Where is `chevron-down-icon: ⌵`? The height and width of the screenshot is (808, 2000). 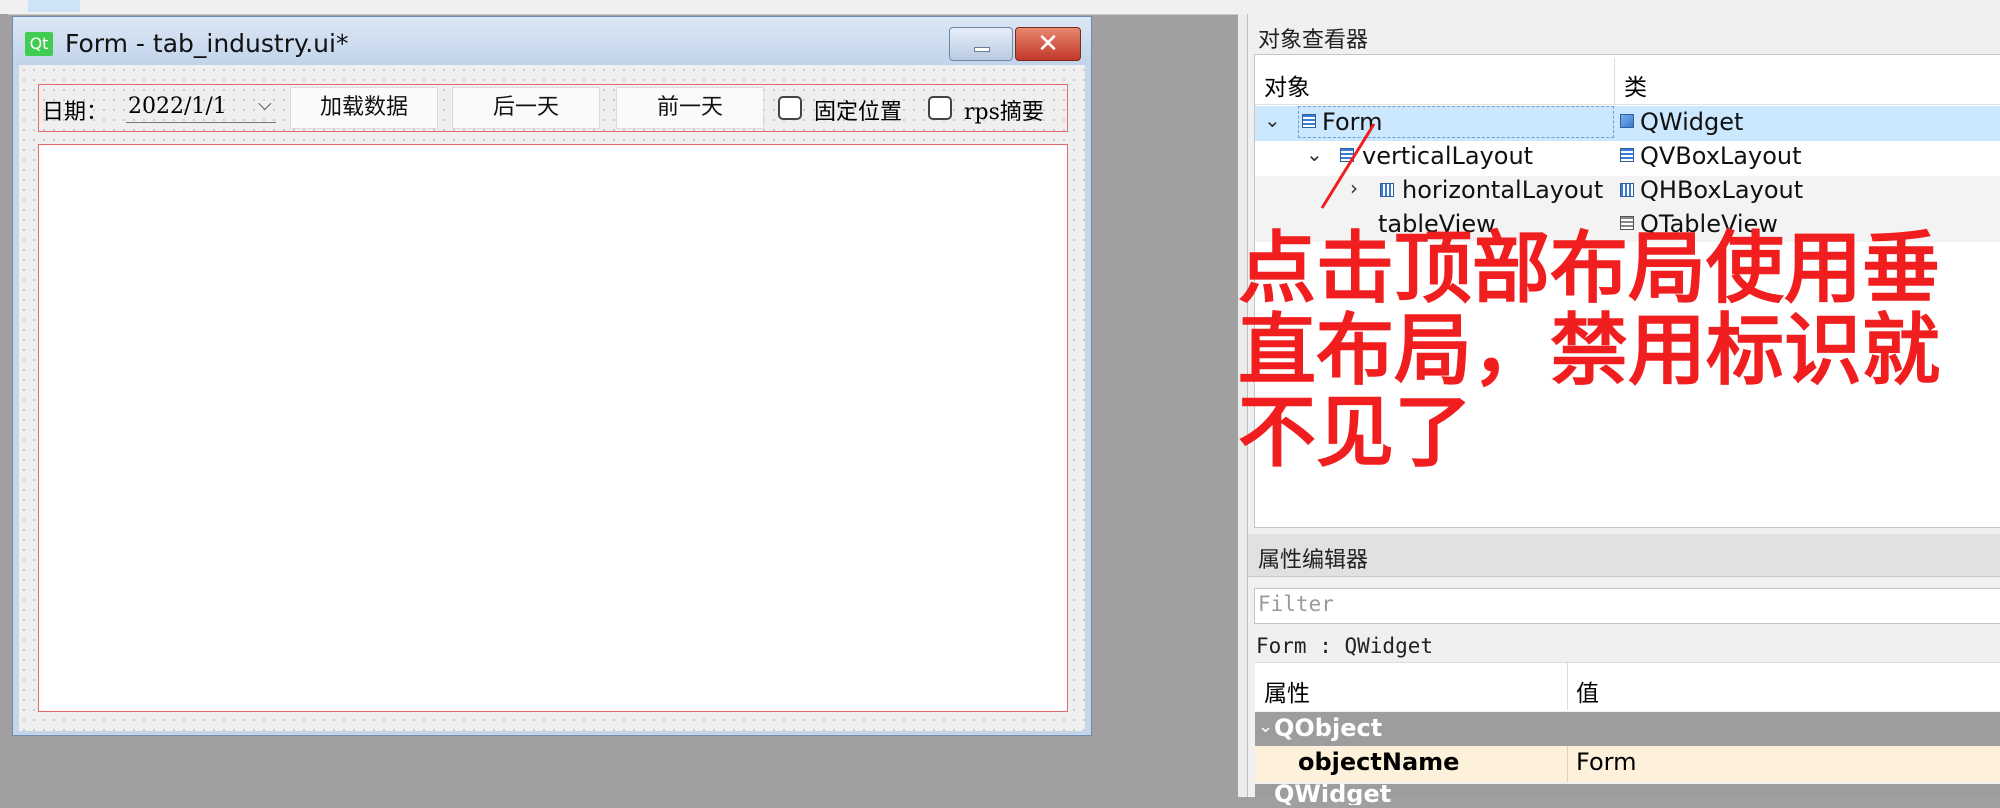 chevron-down-icon: ⌵ is located at coordinates (265, 104).